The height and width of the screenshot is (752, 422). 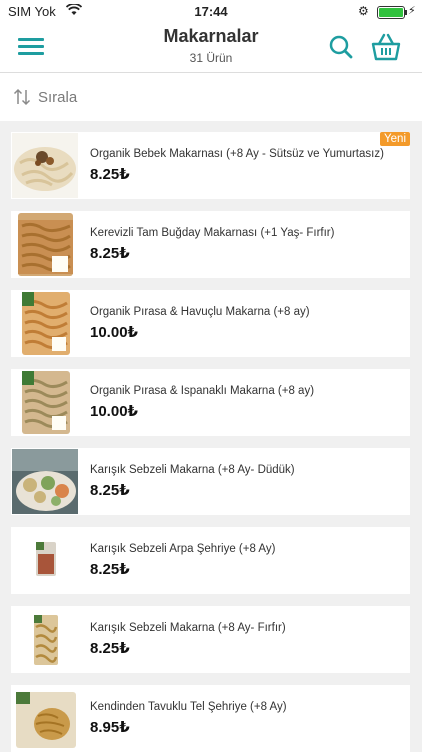 I want to click on product-name: Karışık Sebzeli Makarna (+8 Ay- Düdük), so click(x=192, y=470).